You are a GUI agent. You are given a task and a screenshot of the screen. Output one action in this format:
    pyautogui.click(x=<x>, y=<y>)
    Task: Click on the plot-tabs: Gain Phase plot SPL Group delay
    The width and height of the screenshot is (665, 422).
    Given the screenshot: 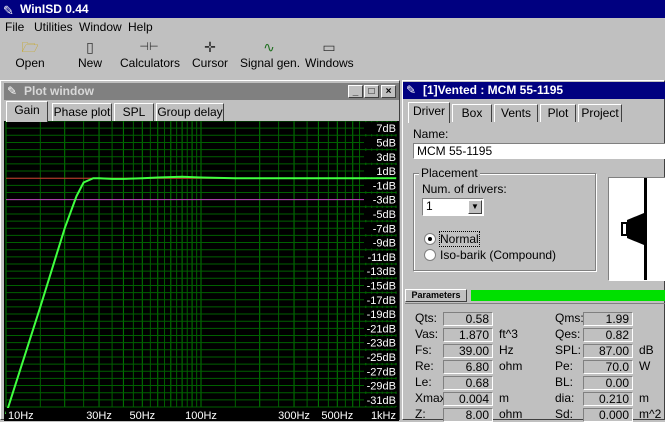 What is the action you would take?
    pyautogui.click(x=201, y=111)
    